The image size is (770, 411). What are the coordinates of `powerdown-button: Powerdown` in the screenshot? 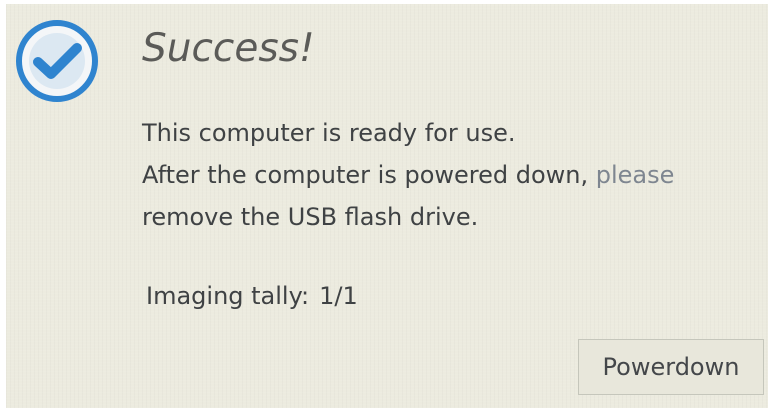 It's located at (671, 367).